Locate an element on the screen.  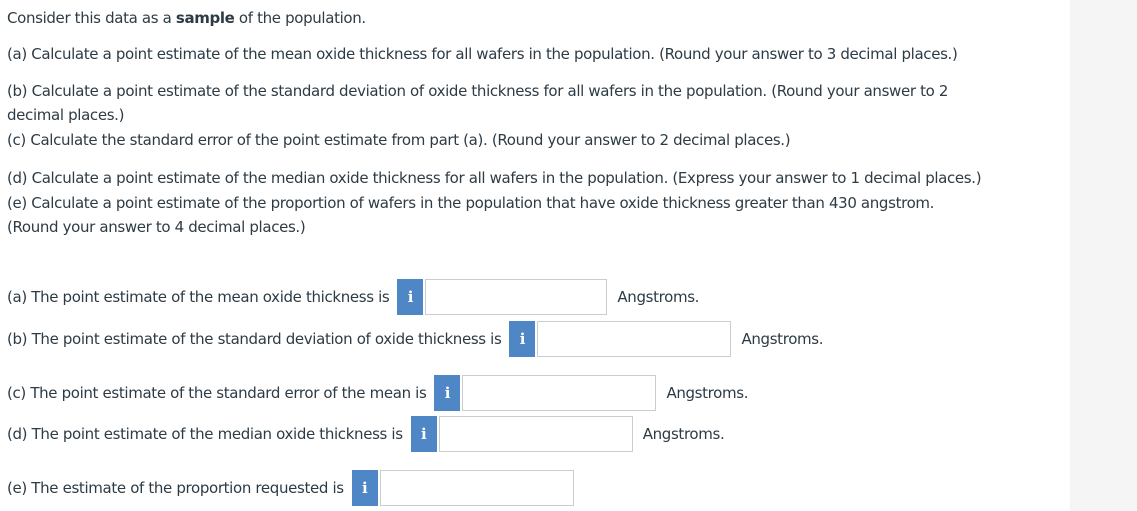
unit-label-d: Angstroms. is located at coordinates (683, 434).